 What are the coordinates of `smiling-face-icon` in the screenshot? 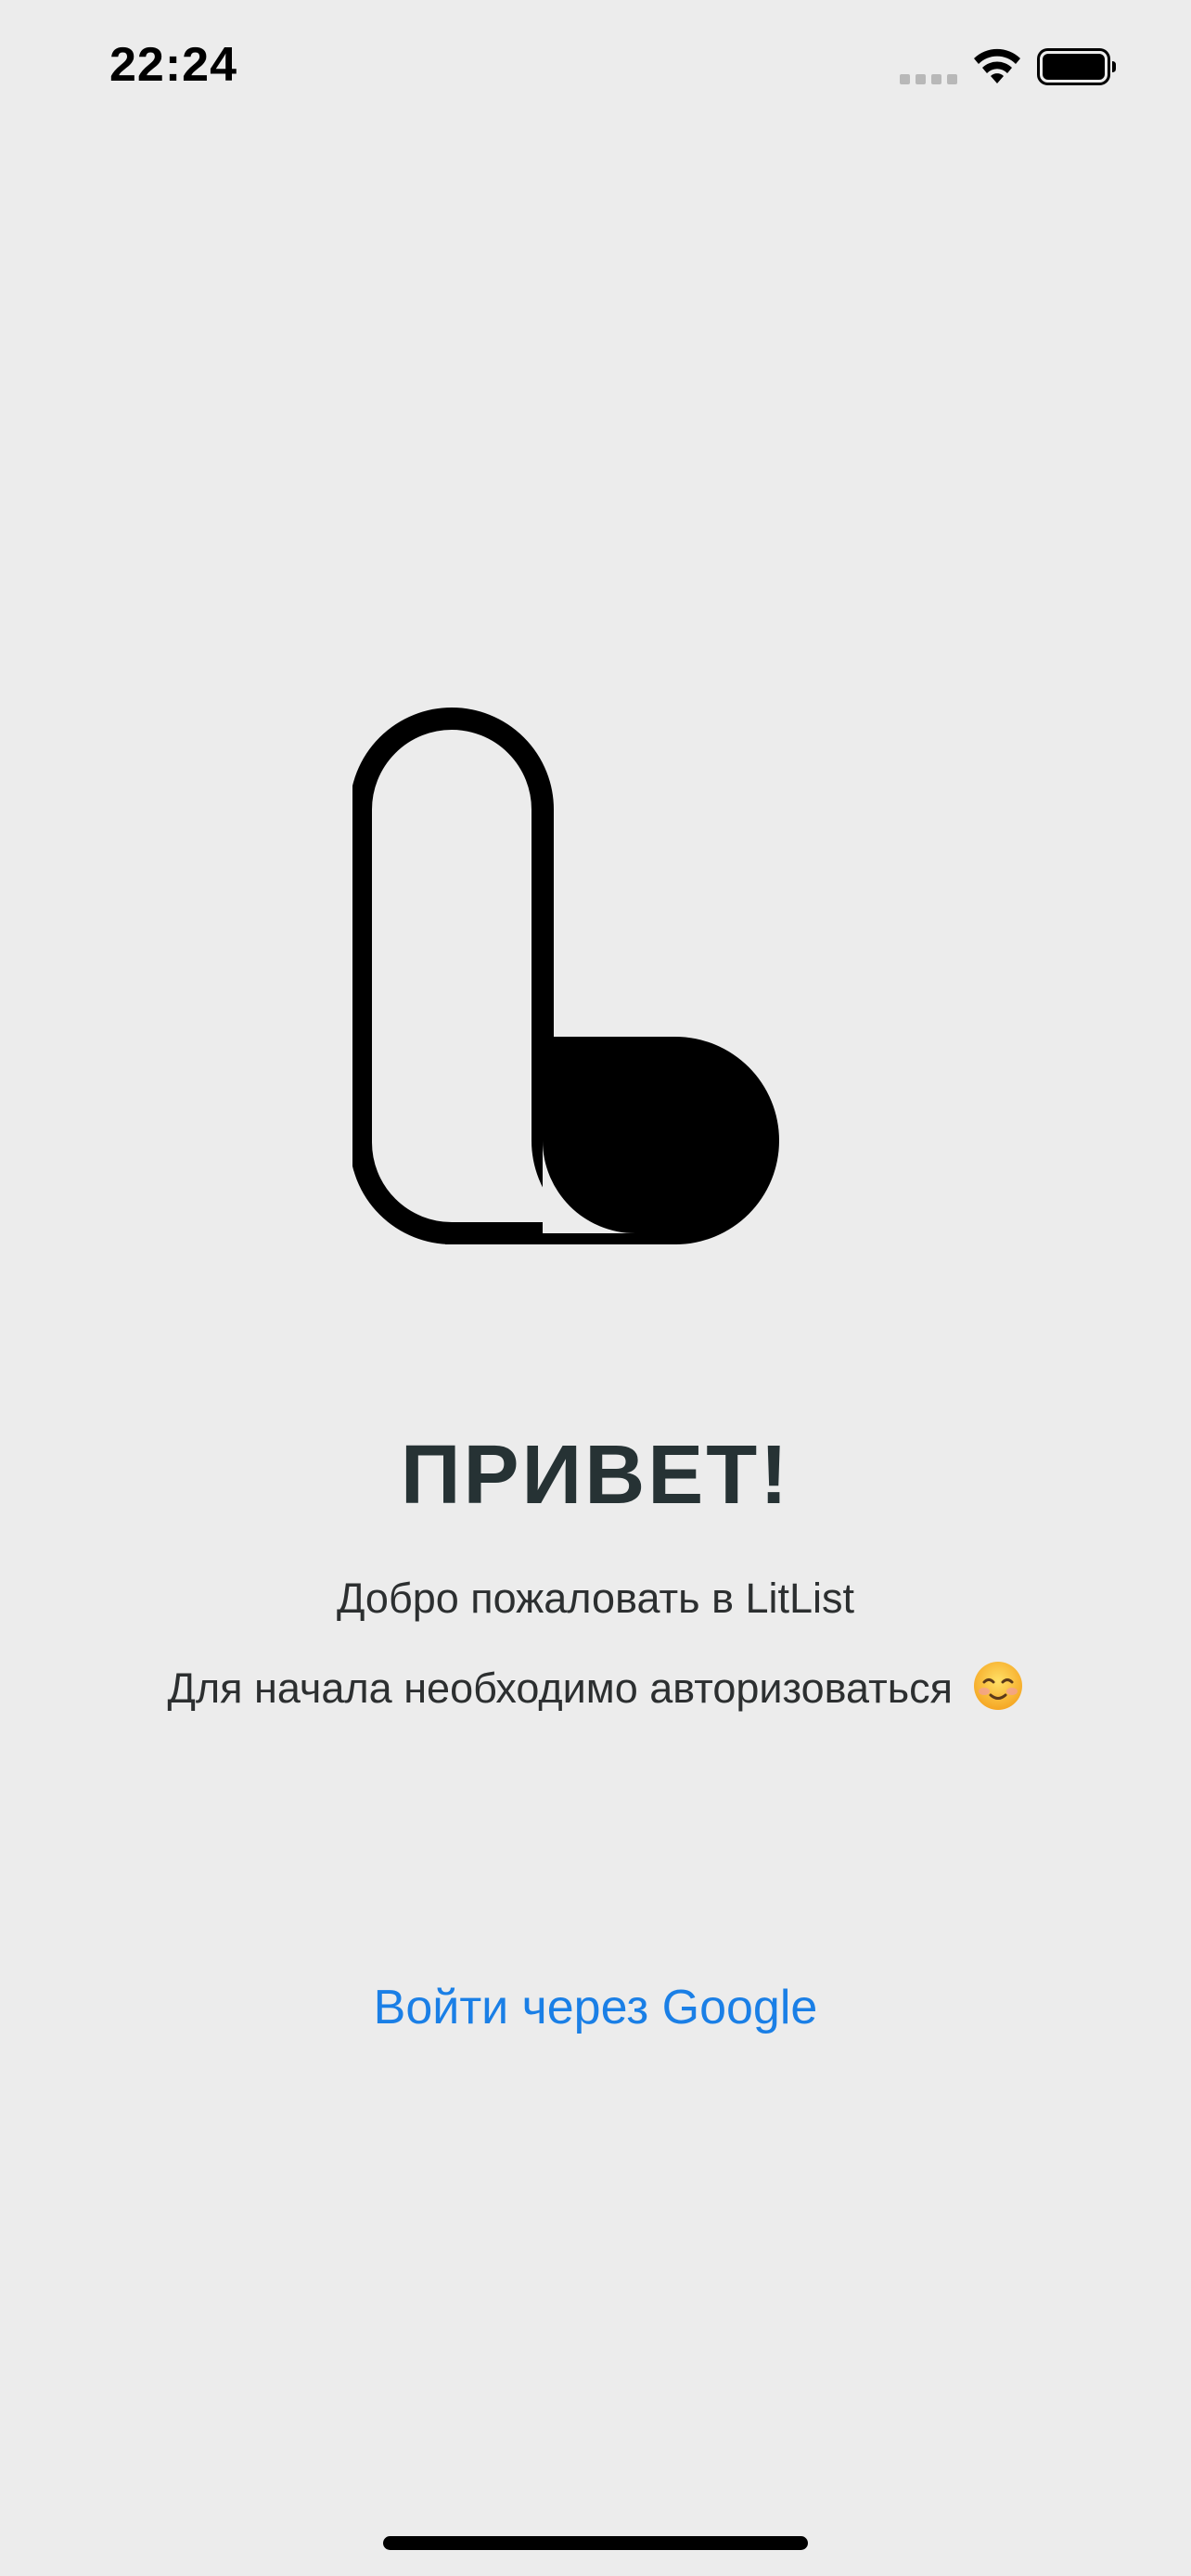 It's located at (997, 1686).